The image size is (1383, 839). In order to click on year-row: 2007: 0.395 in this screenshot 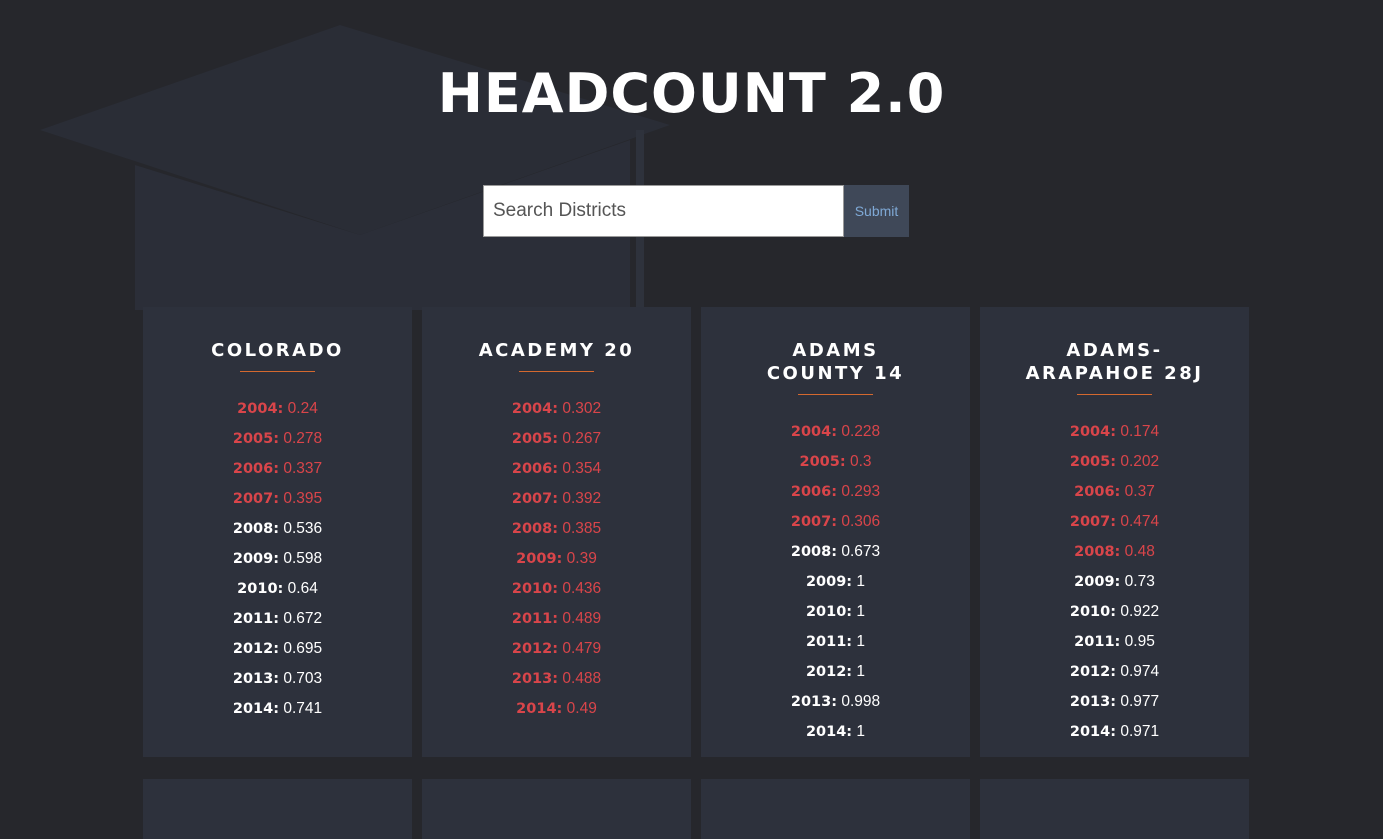, I will do `click(277, 499)`.